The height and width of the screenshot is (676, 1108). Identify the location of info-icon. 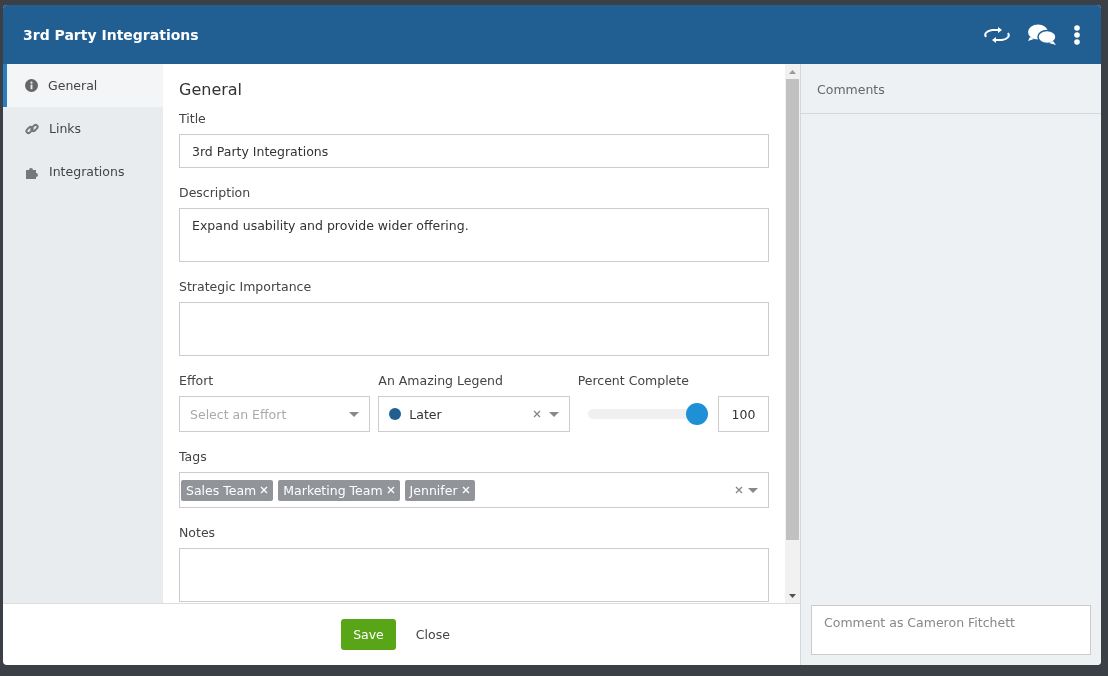
(31, 85).